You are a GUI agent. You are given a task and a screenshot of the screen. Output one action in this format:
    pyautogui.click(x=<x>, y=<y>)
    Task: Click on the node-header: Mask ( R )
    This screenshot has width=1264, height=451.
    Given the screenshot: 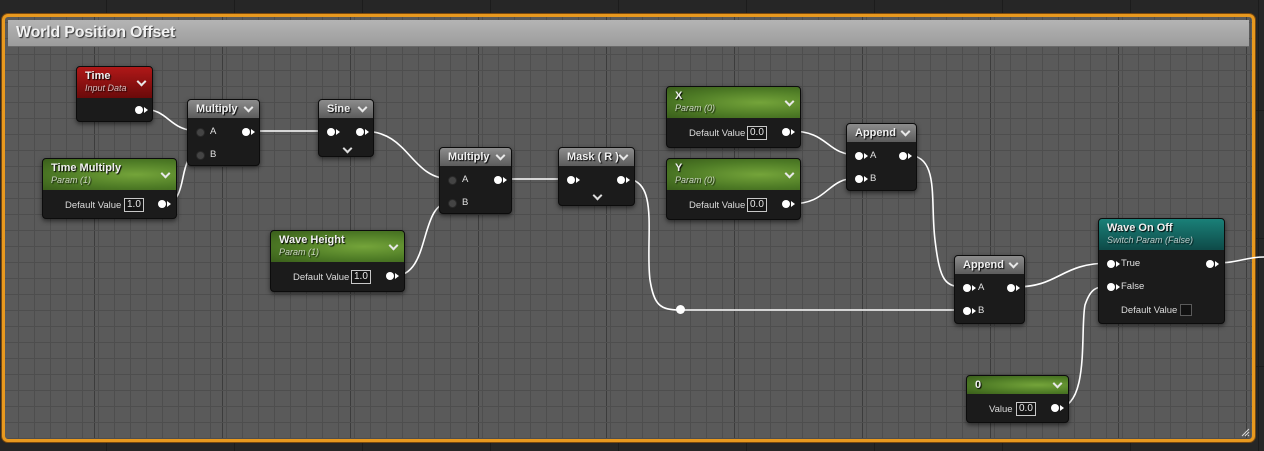 What is the action you would take?
    pyautogui.click(x=596, y=157)
    